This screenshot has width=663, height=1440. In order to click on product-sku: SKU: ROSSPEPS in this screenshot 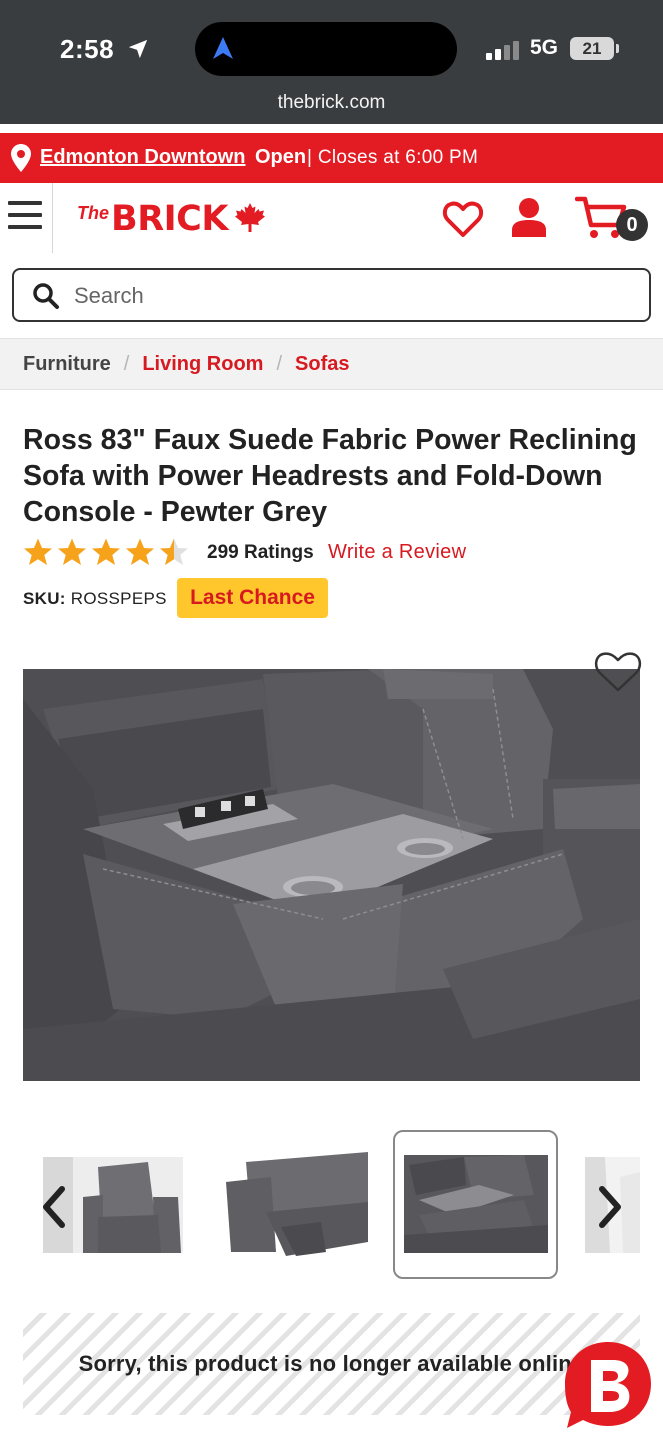, I will do `click(95, 599)`.